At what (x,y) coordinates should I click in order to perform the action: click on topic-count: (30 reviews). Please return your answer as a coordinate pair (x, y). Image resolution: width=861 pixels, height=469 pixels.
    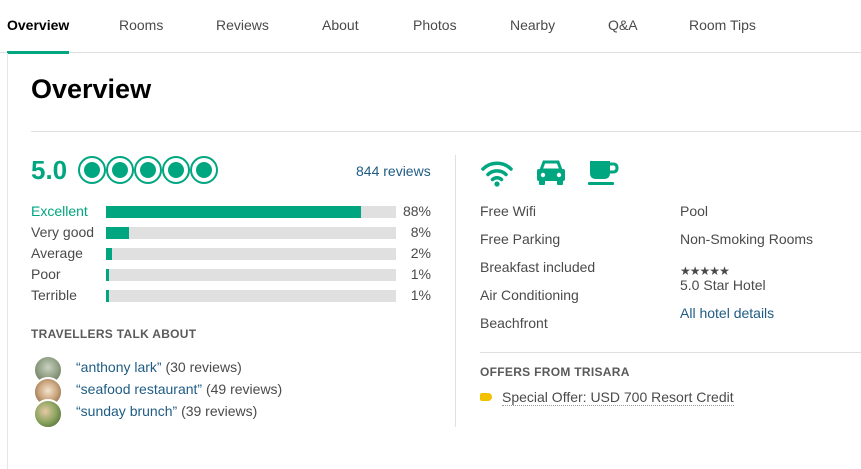
    Looking at the image, I should click on (203, 367).